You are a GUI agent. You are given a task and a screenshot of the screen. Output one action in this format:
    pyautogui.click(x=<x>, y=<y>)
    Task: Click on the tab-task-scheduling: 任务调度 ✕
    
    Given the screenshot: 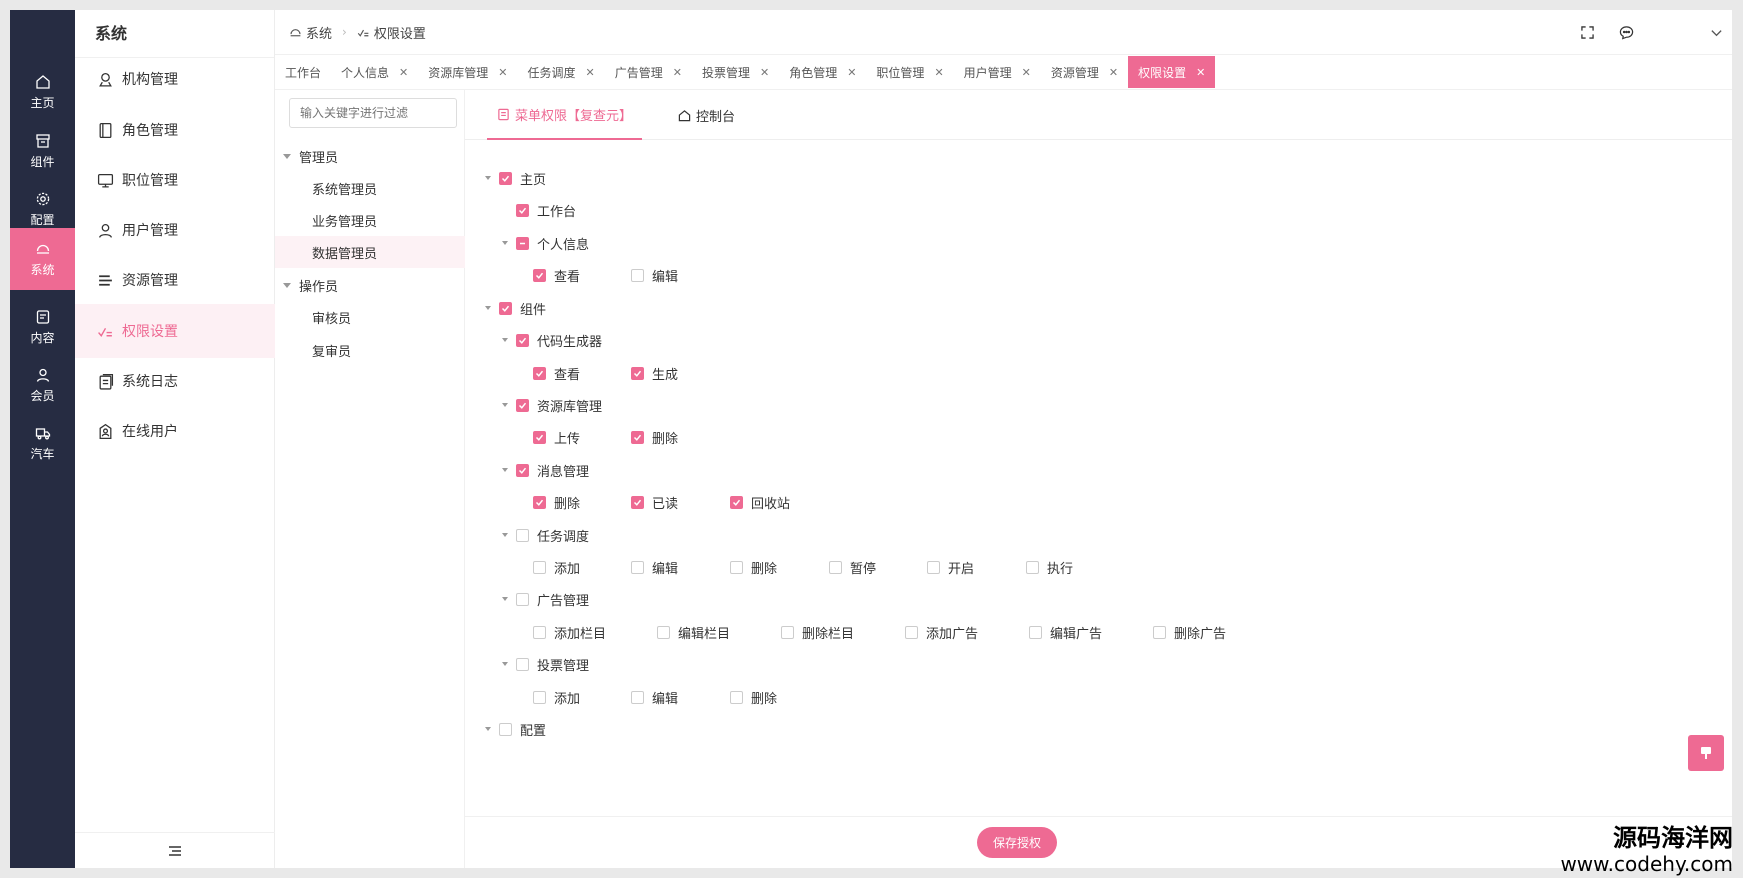 What is the action you would take?
    pyautogui.click(x=560, y=72)
    